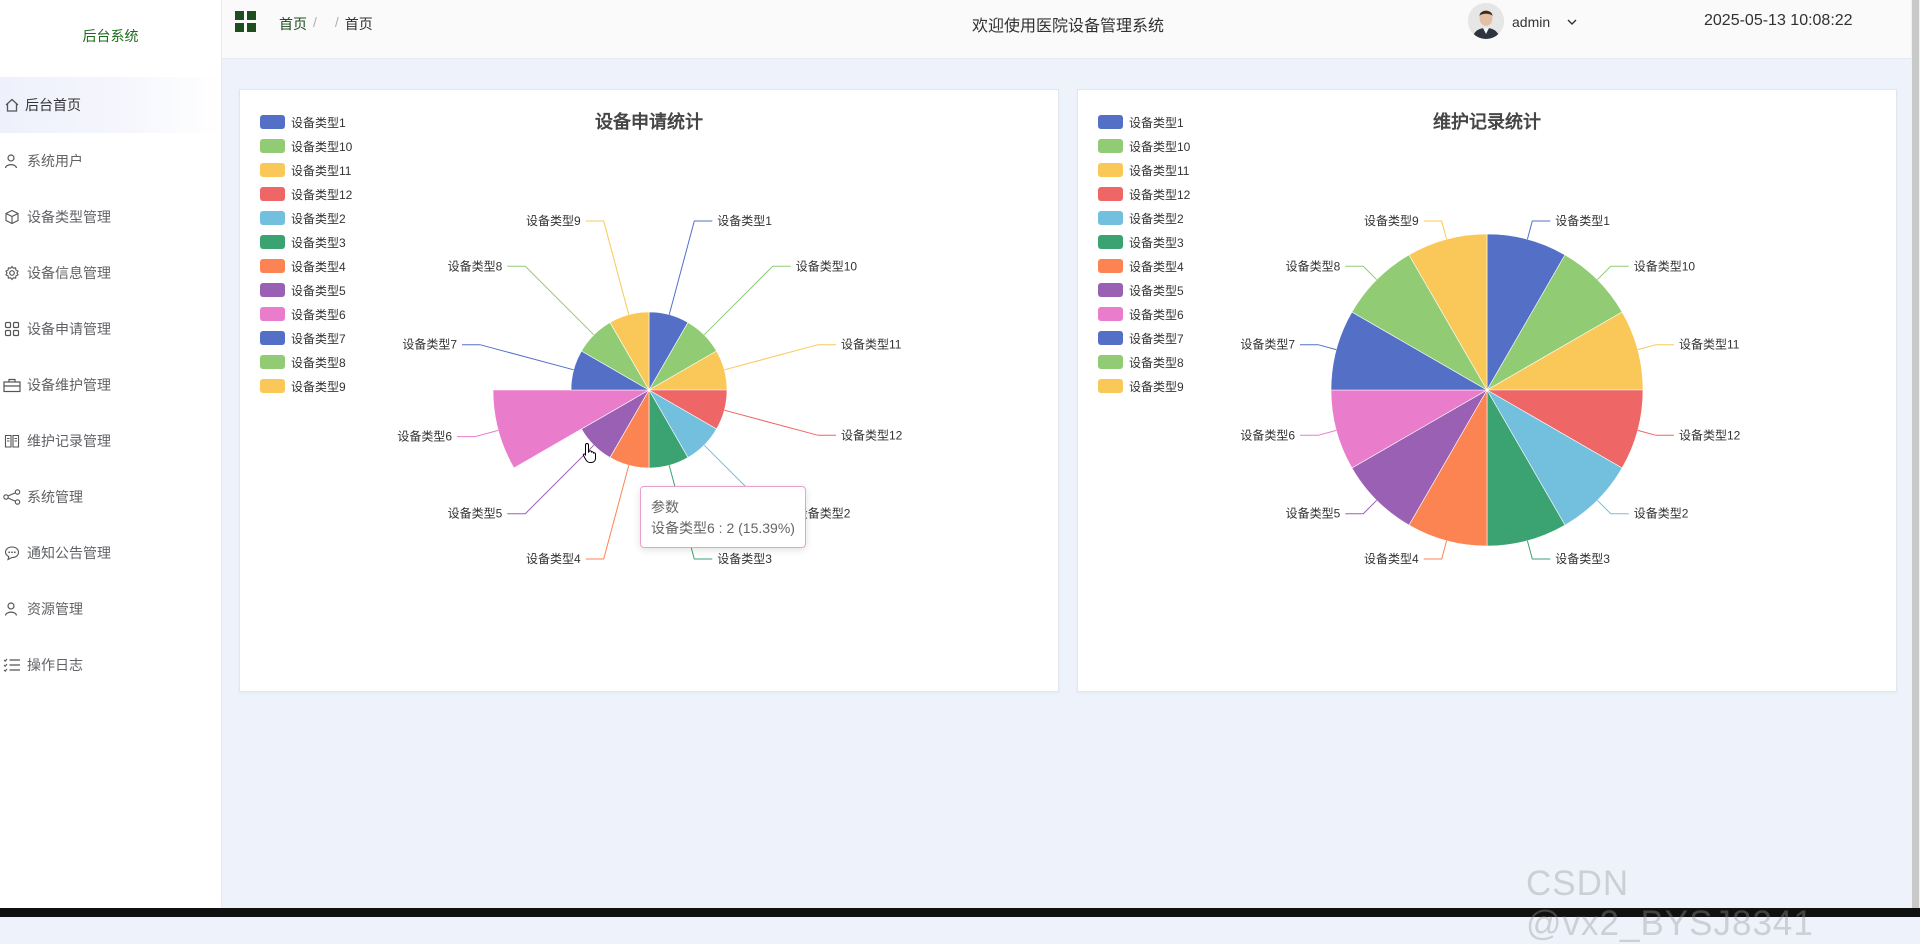 The image size is (1920, 944). Describe the element at coordinates (1156, 122) in the screenshot. I see `legend-label: 设备类型1` at that location.